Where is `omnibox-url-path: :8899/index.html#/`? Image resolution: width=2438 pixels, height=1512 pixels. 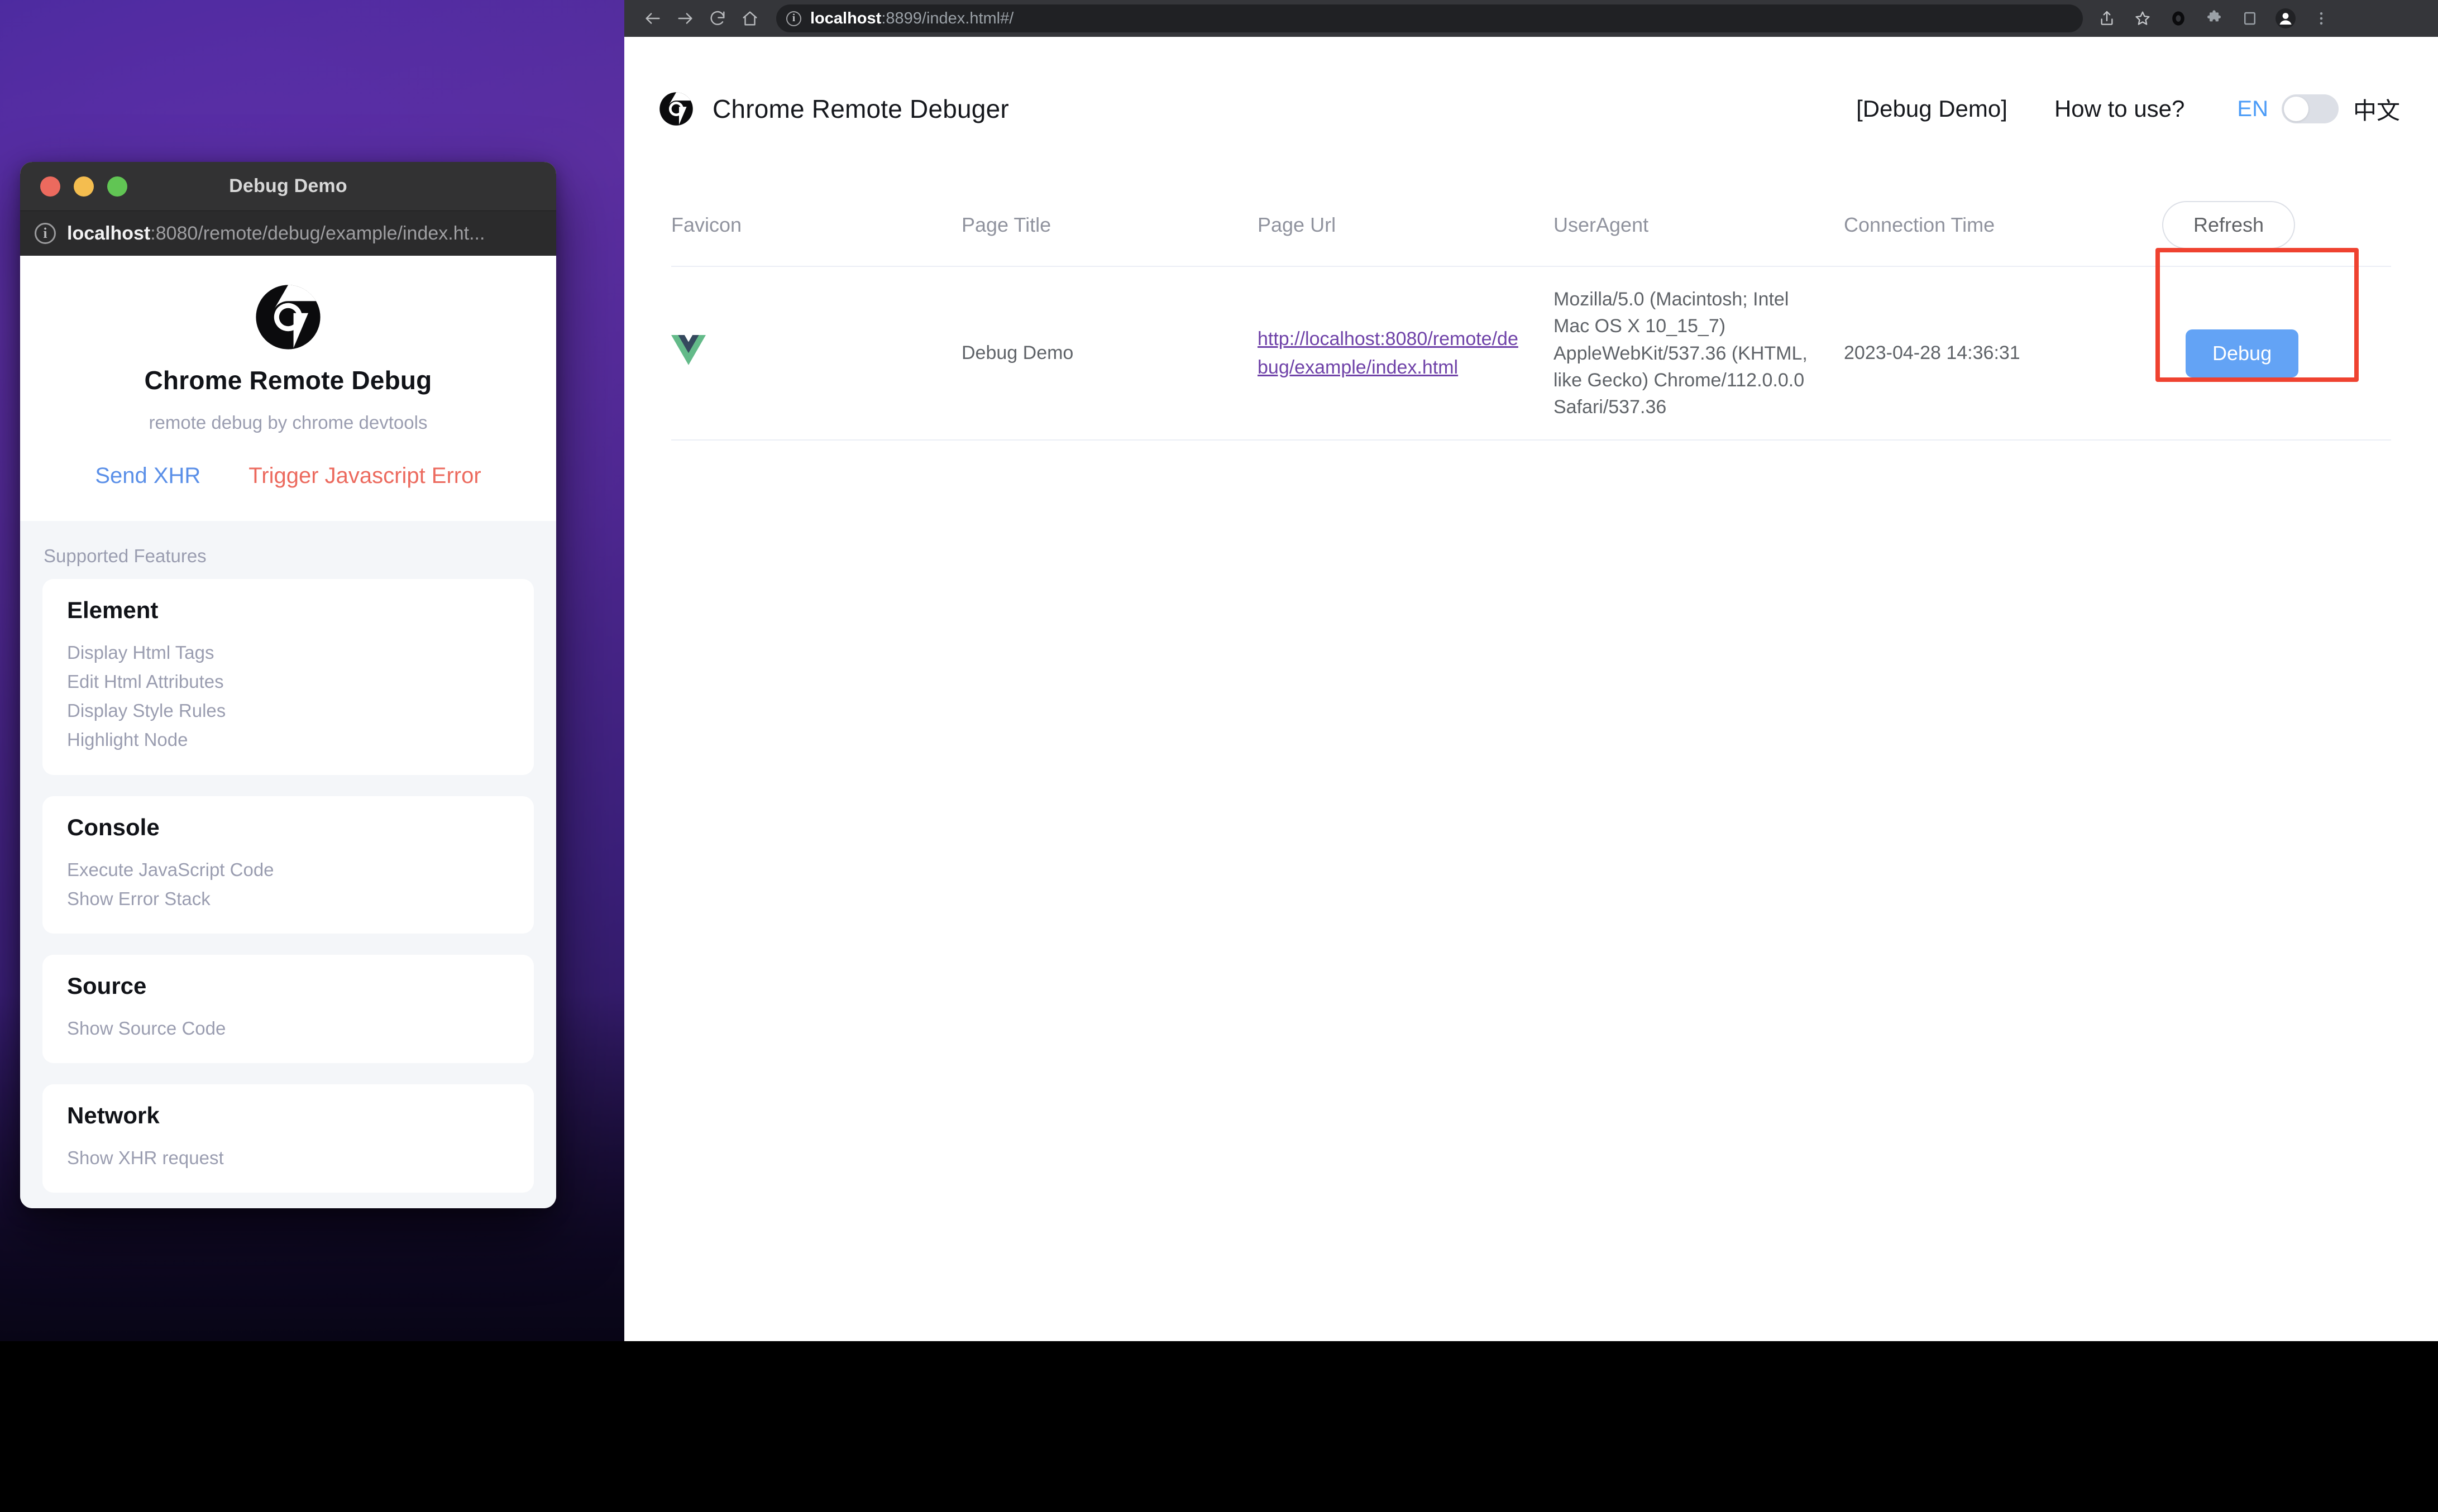
omnibox-url-path: :8899/index.html#/ is located at coordinates (948, 18).